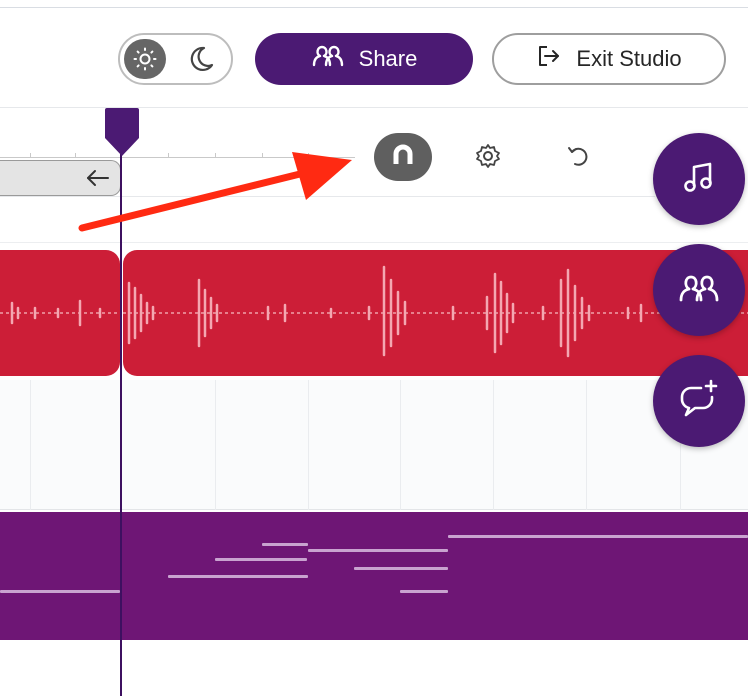  I want to click on settings-button, so click(488, 158).